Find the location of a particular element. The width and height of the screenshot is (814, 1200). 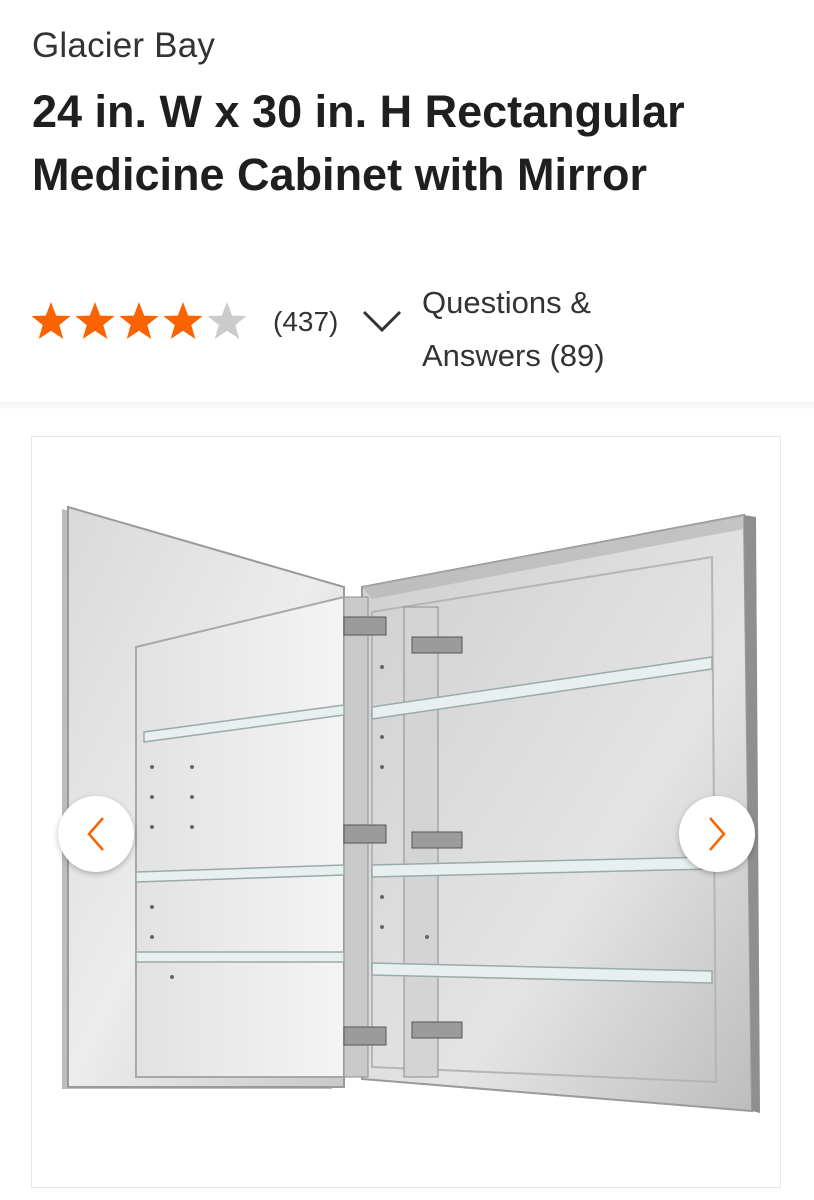

previous-image-button is located at coordinates (96, 834).